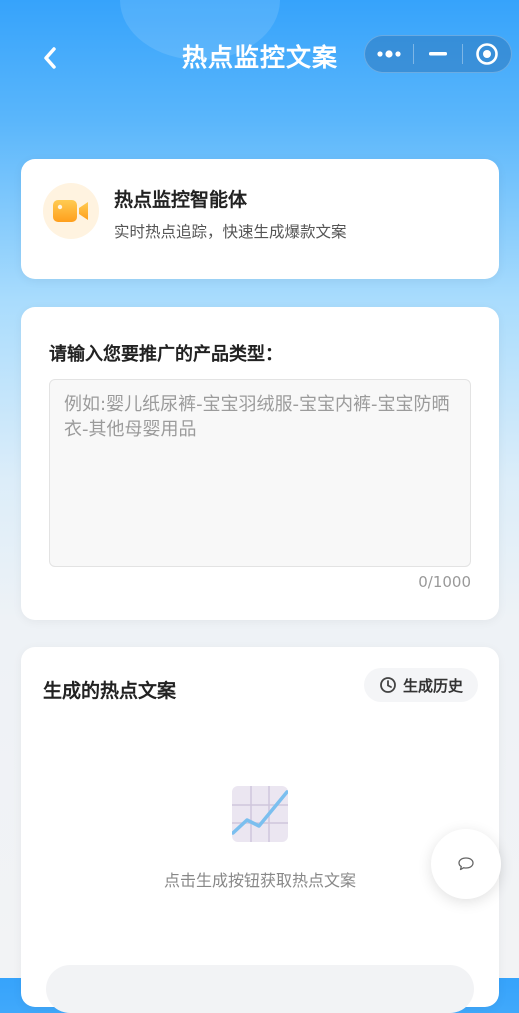 The width and height of the screenshot is (519, 1013). Describe the element at coordinates (110, 691) in the screenshot. I see `result-title: 生成的热点文案` at that location.